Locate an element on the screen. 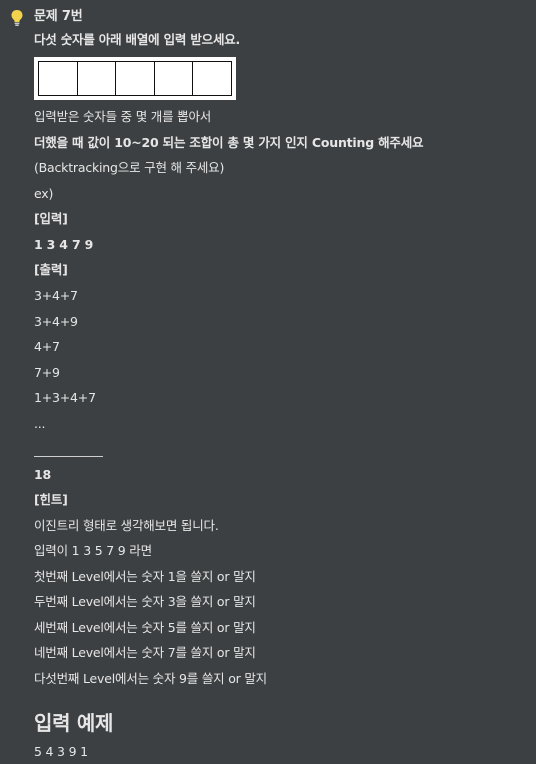 This screenshot has width=536, height=764. hint-line: 입력이 1 3 5 7 9 라면 is located at coordinates (93, 550).